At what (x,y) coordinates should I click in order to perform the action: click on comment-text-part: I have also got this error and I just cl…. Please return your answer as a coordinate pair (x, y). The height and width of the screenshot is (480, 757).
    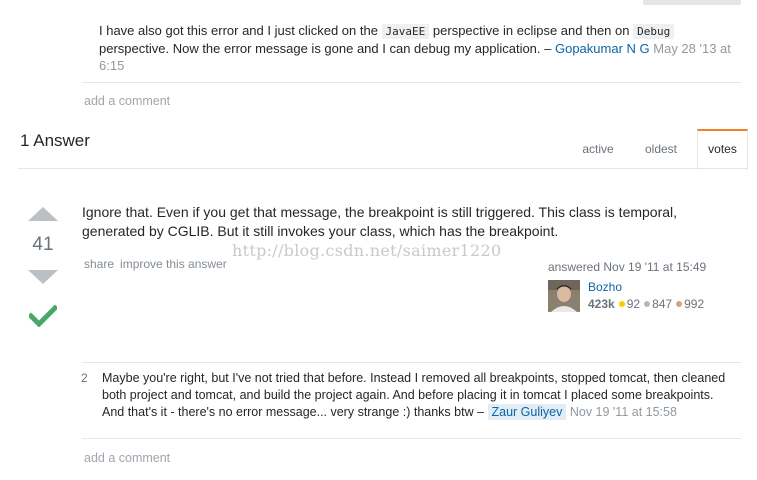
    Looking at the image, I should click on (240, 30).